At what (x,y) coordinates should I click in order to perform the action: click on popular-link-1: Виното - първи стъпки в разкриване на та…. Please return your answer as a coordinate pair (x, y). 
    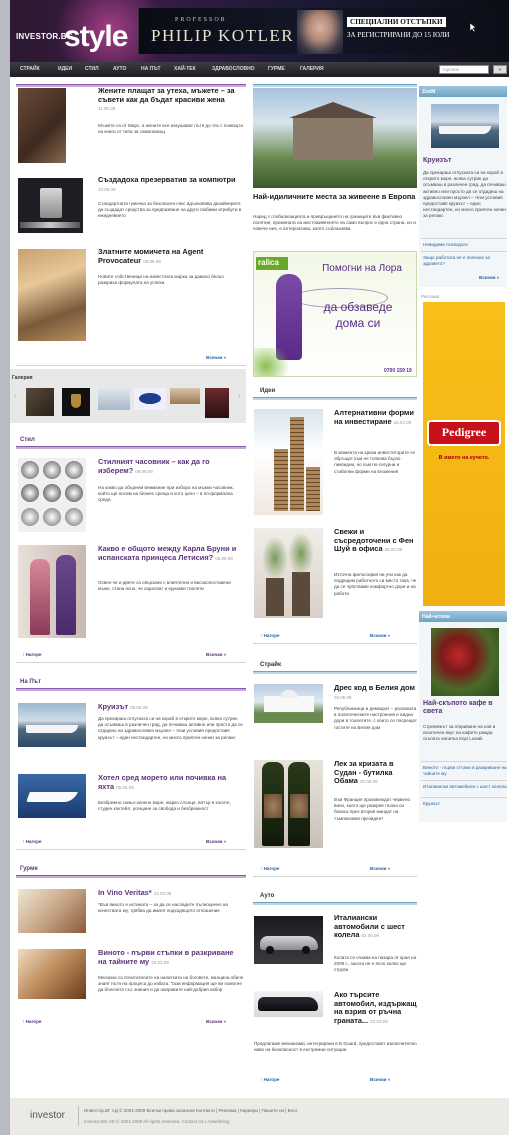
    Looking at the image, I should click on (465, 771).